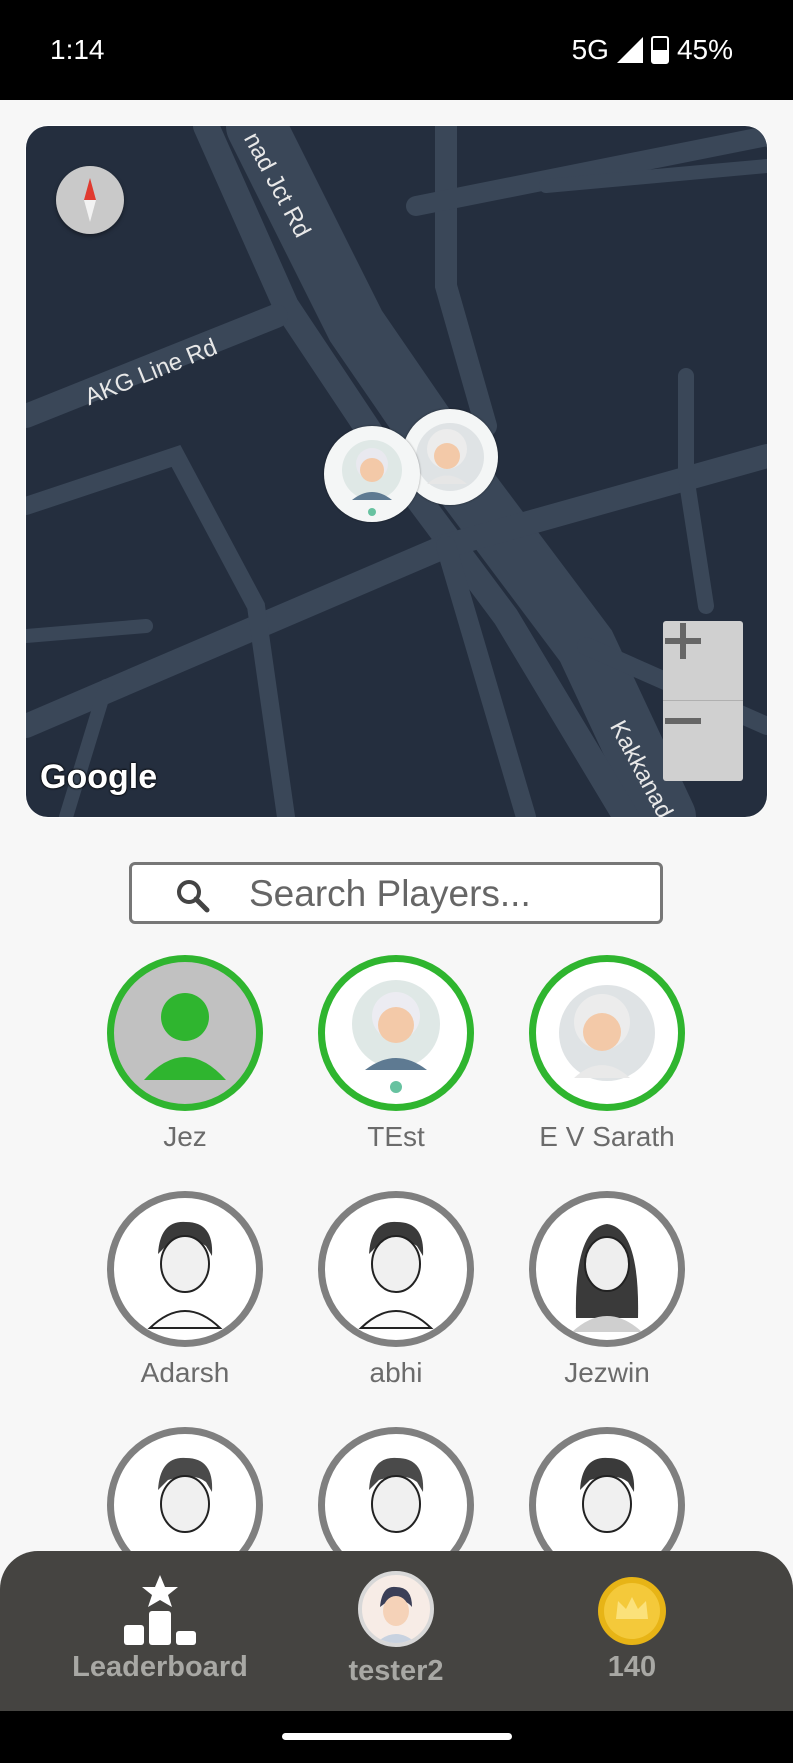 The image size is (793, 1763). Describe the element at coordinates (704, 49) in the screenshot. I see `battery-percent: 45%` at that location.